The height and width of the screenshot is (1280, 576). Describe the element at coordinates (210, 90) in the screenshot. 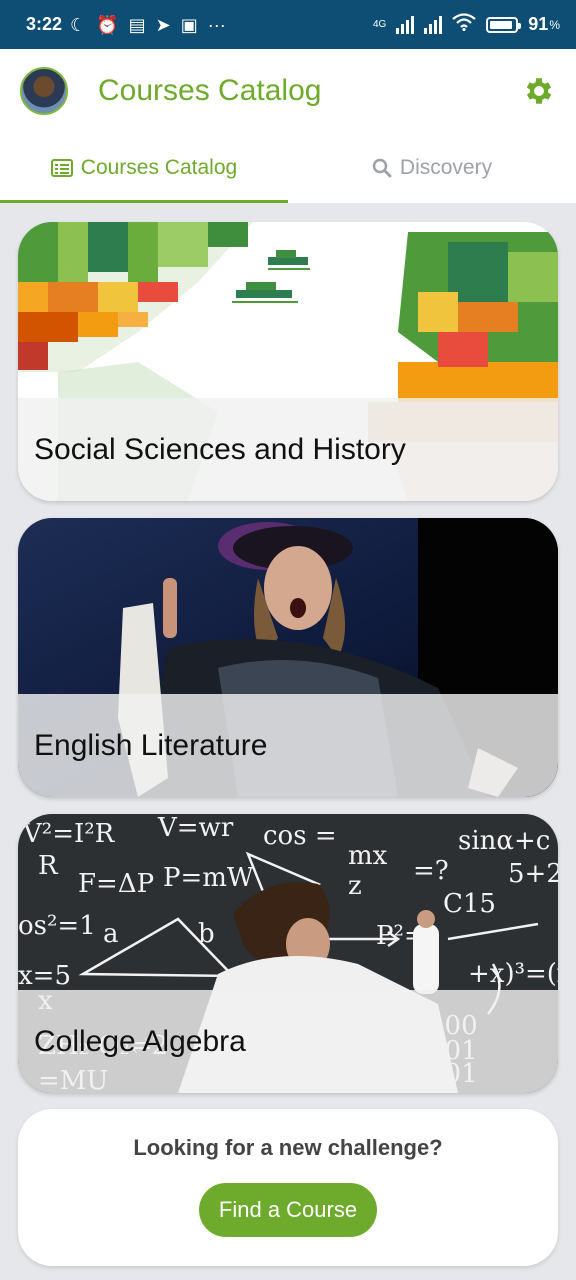

I see `page-title: Courses Catalog` at that location.